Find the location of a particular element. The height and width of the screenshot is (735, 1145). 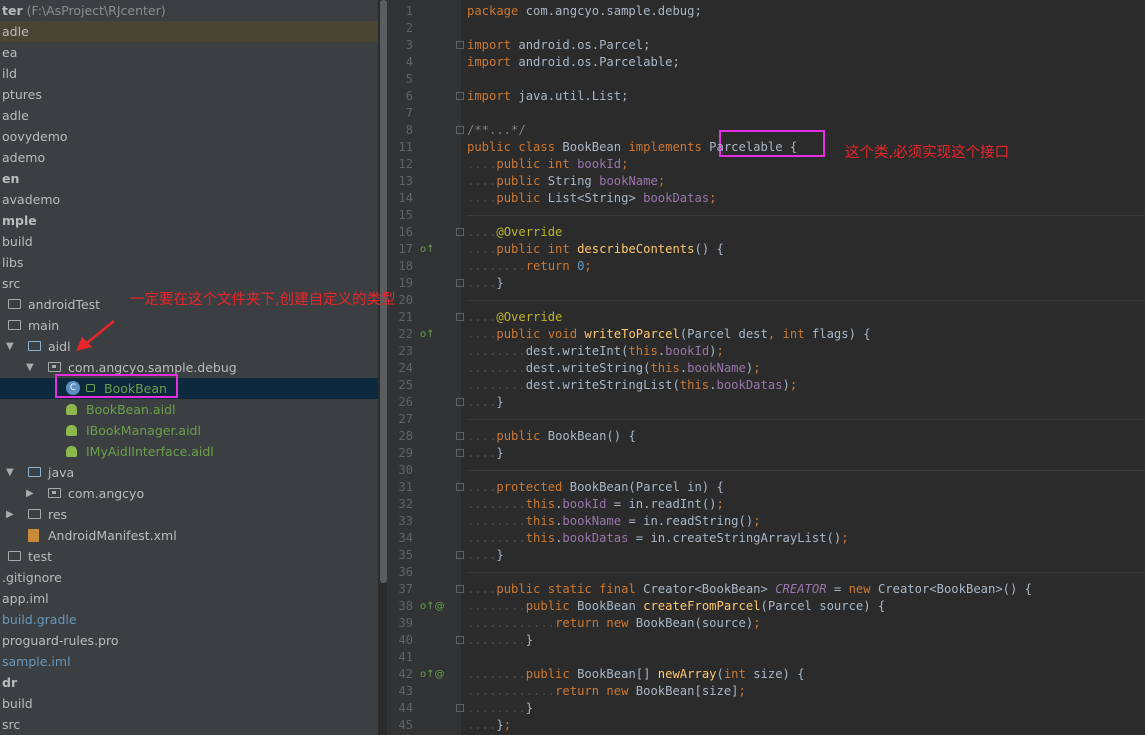

line-number: 23 is located at coordinates (405, 351).